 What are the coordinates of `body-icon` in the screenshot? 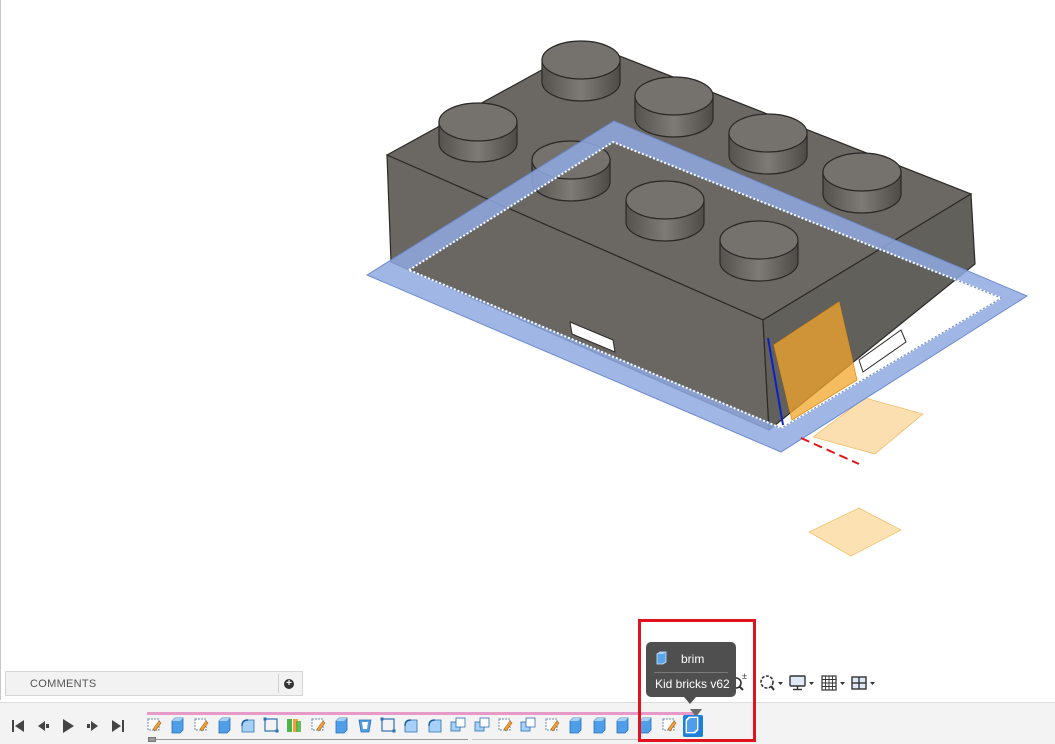 It's located at (661, 658).